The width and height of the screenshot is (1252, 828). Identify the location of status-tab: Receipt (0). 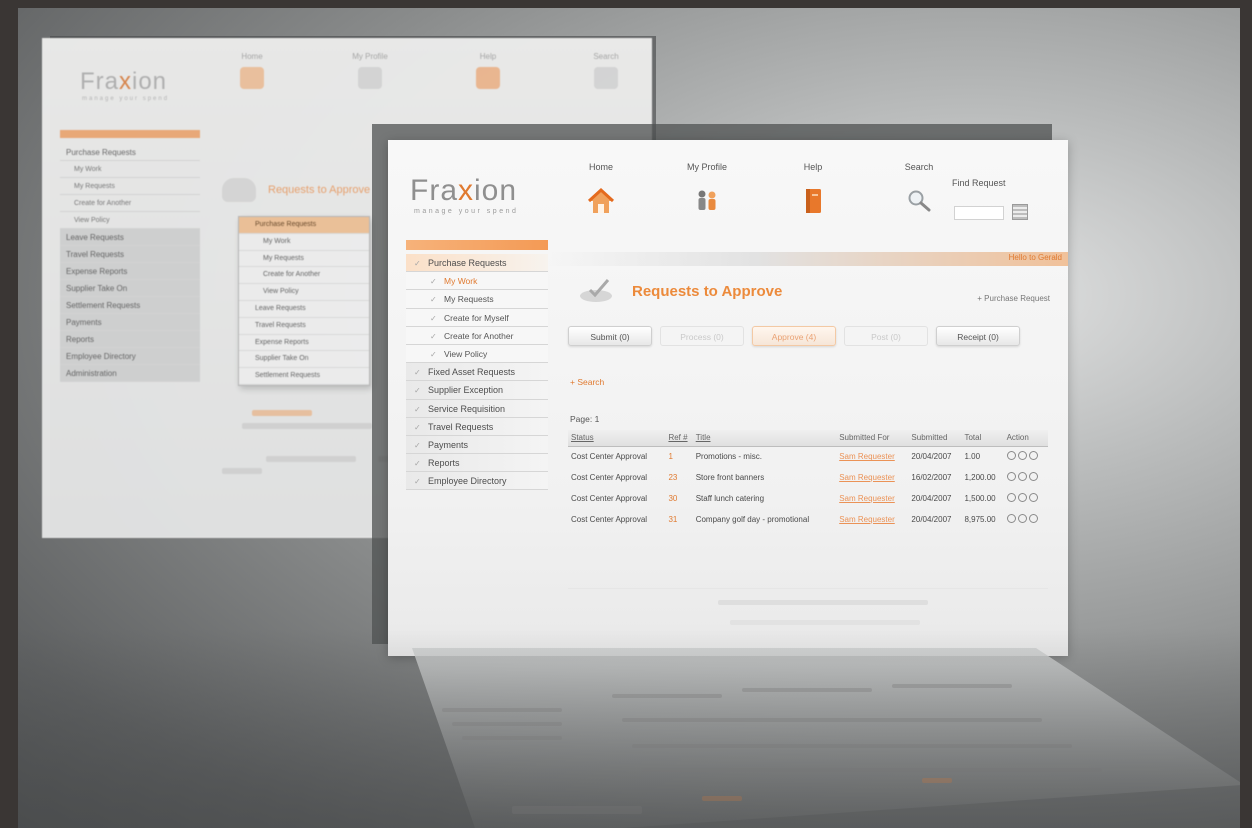
(978, 336).